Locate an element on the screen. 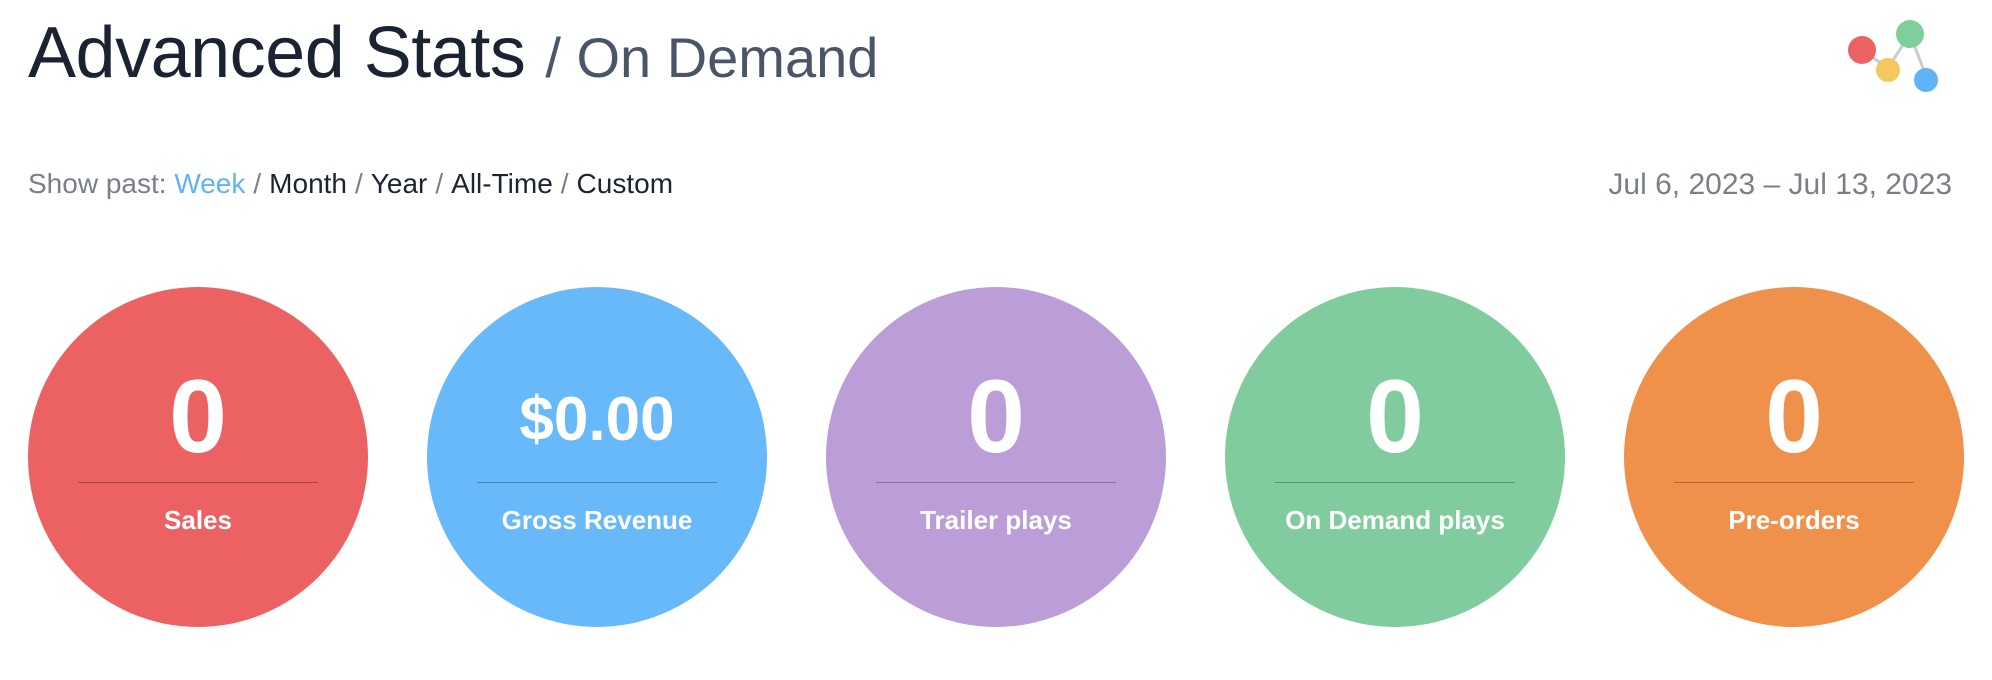 This screenshot has height=680, width=1992. filter-option-all-time: All-Time is located at coordinates (502, 183).